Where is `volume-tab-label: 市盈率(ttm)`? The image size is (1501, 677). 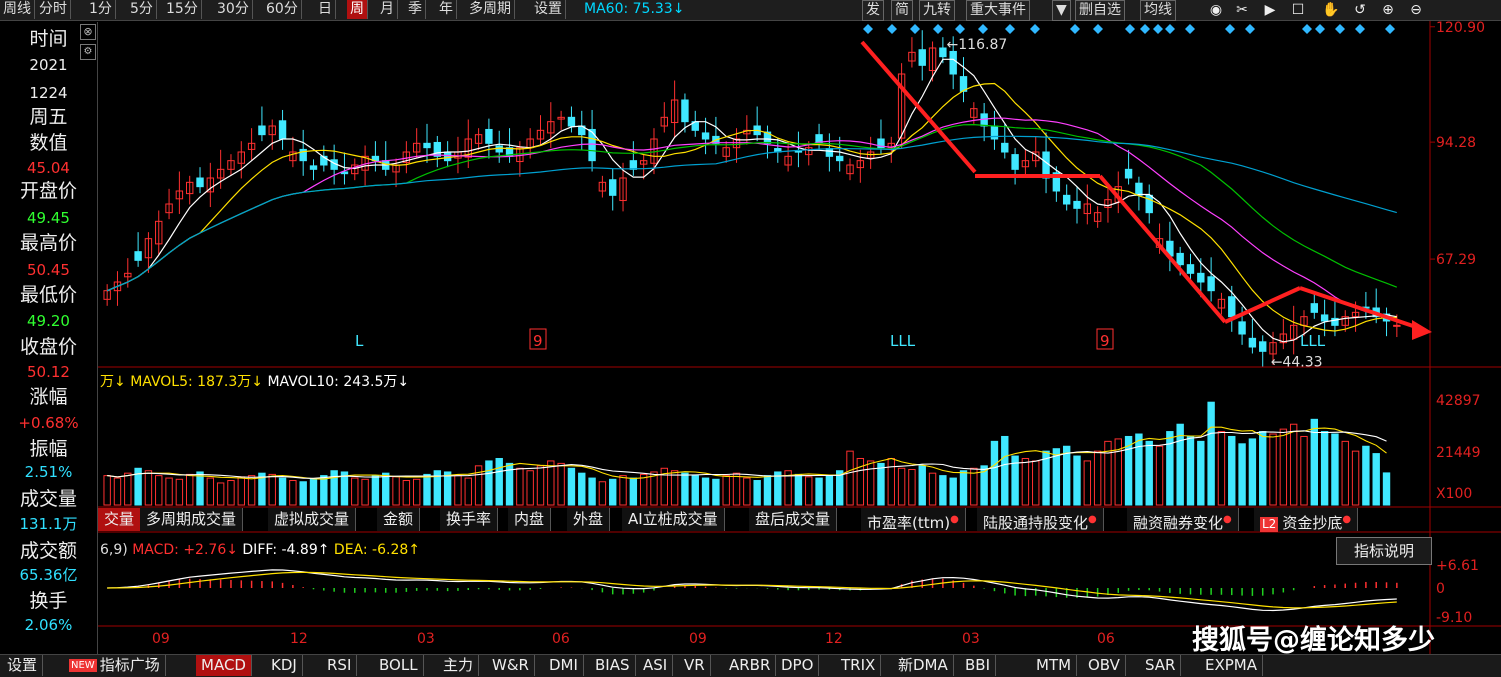 volume-tab-label: 市盈率(ttm) is located at coordinates (909, 523).